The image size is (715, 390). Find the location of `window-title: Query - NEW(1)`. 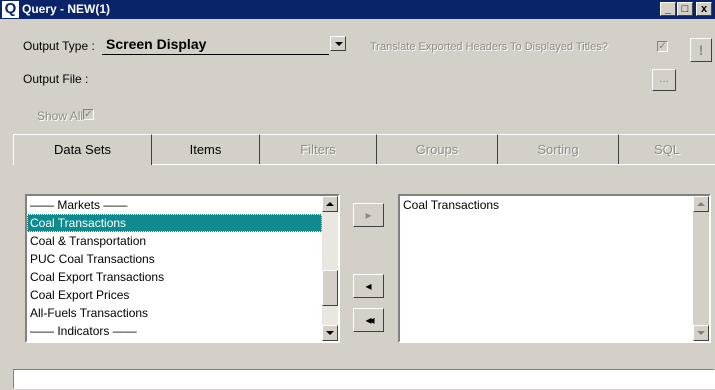

window-title: Query - NEW(1) is located at coordinates (66, 9).